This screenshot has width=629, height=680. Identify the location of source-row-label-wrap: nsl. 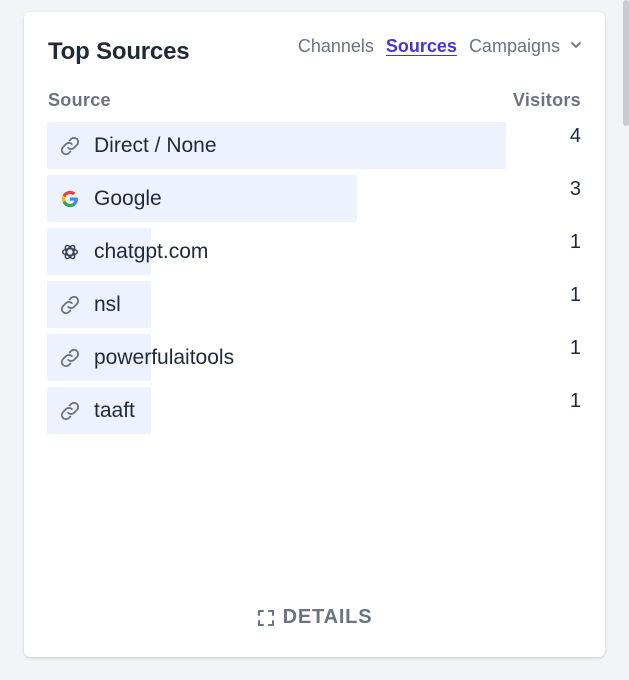
(90, 304).